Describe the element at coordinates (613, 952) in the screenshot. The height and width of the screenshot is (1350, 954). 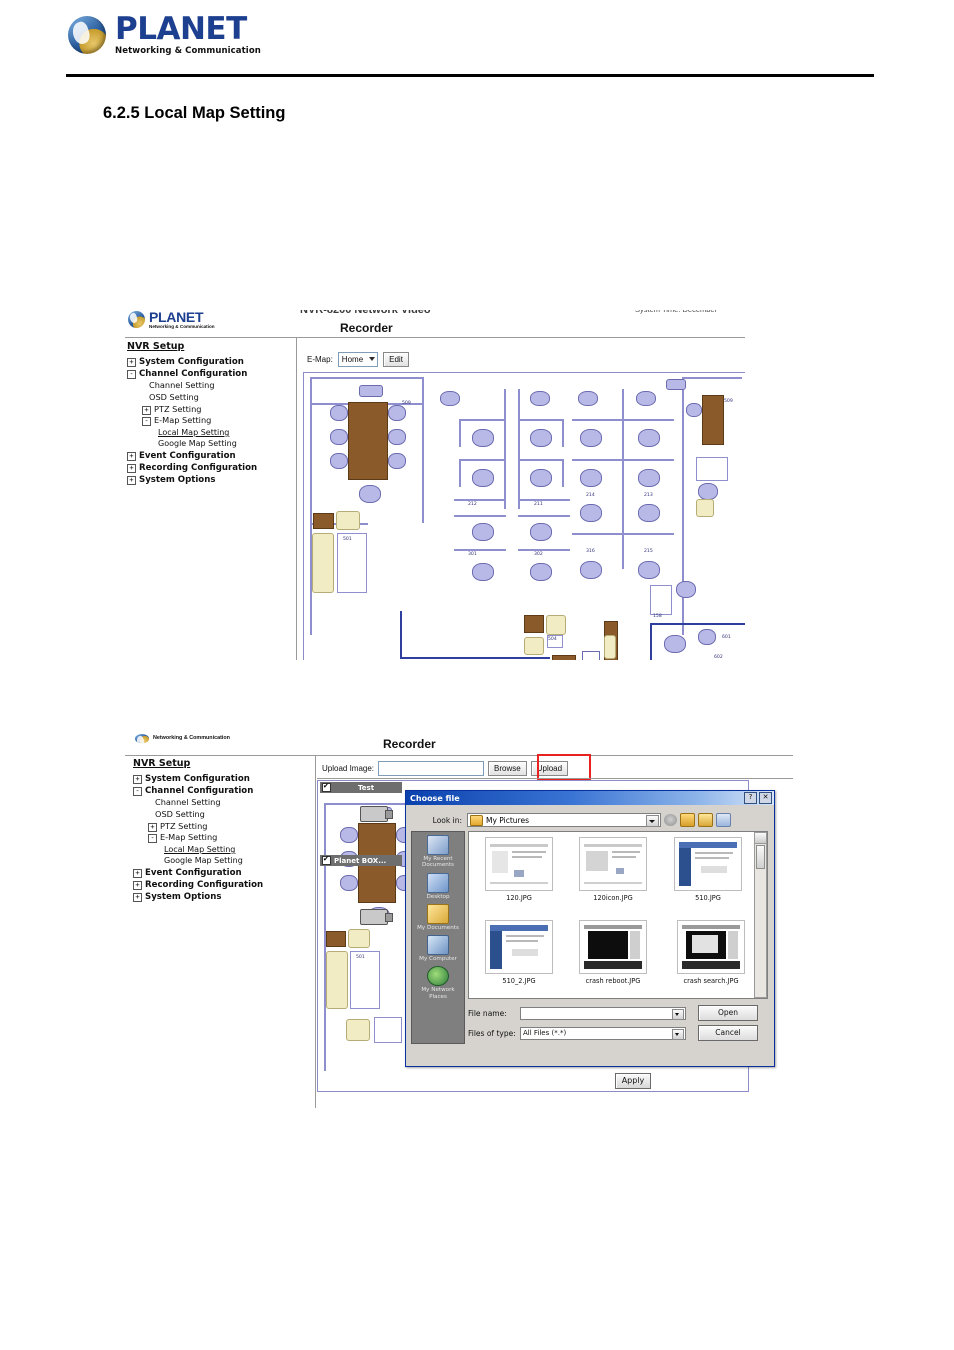
I see `file-item: crash reboot.JPG` at that location.